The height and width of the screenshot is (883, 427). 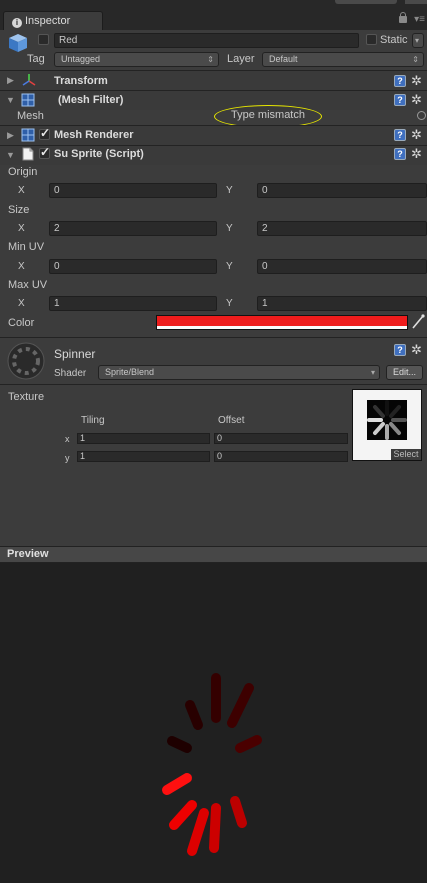 What do you see at coordinates (281, 456) in the screenshot?
I see `offset-y-field: 0` at bounding box center [281, 456].